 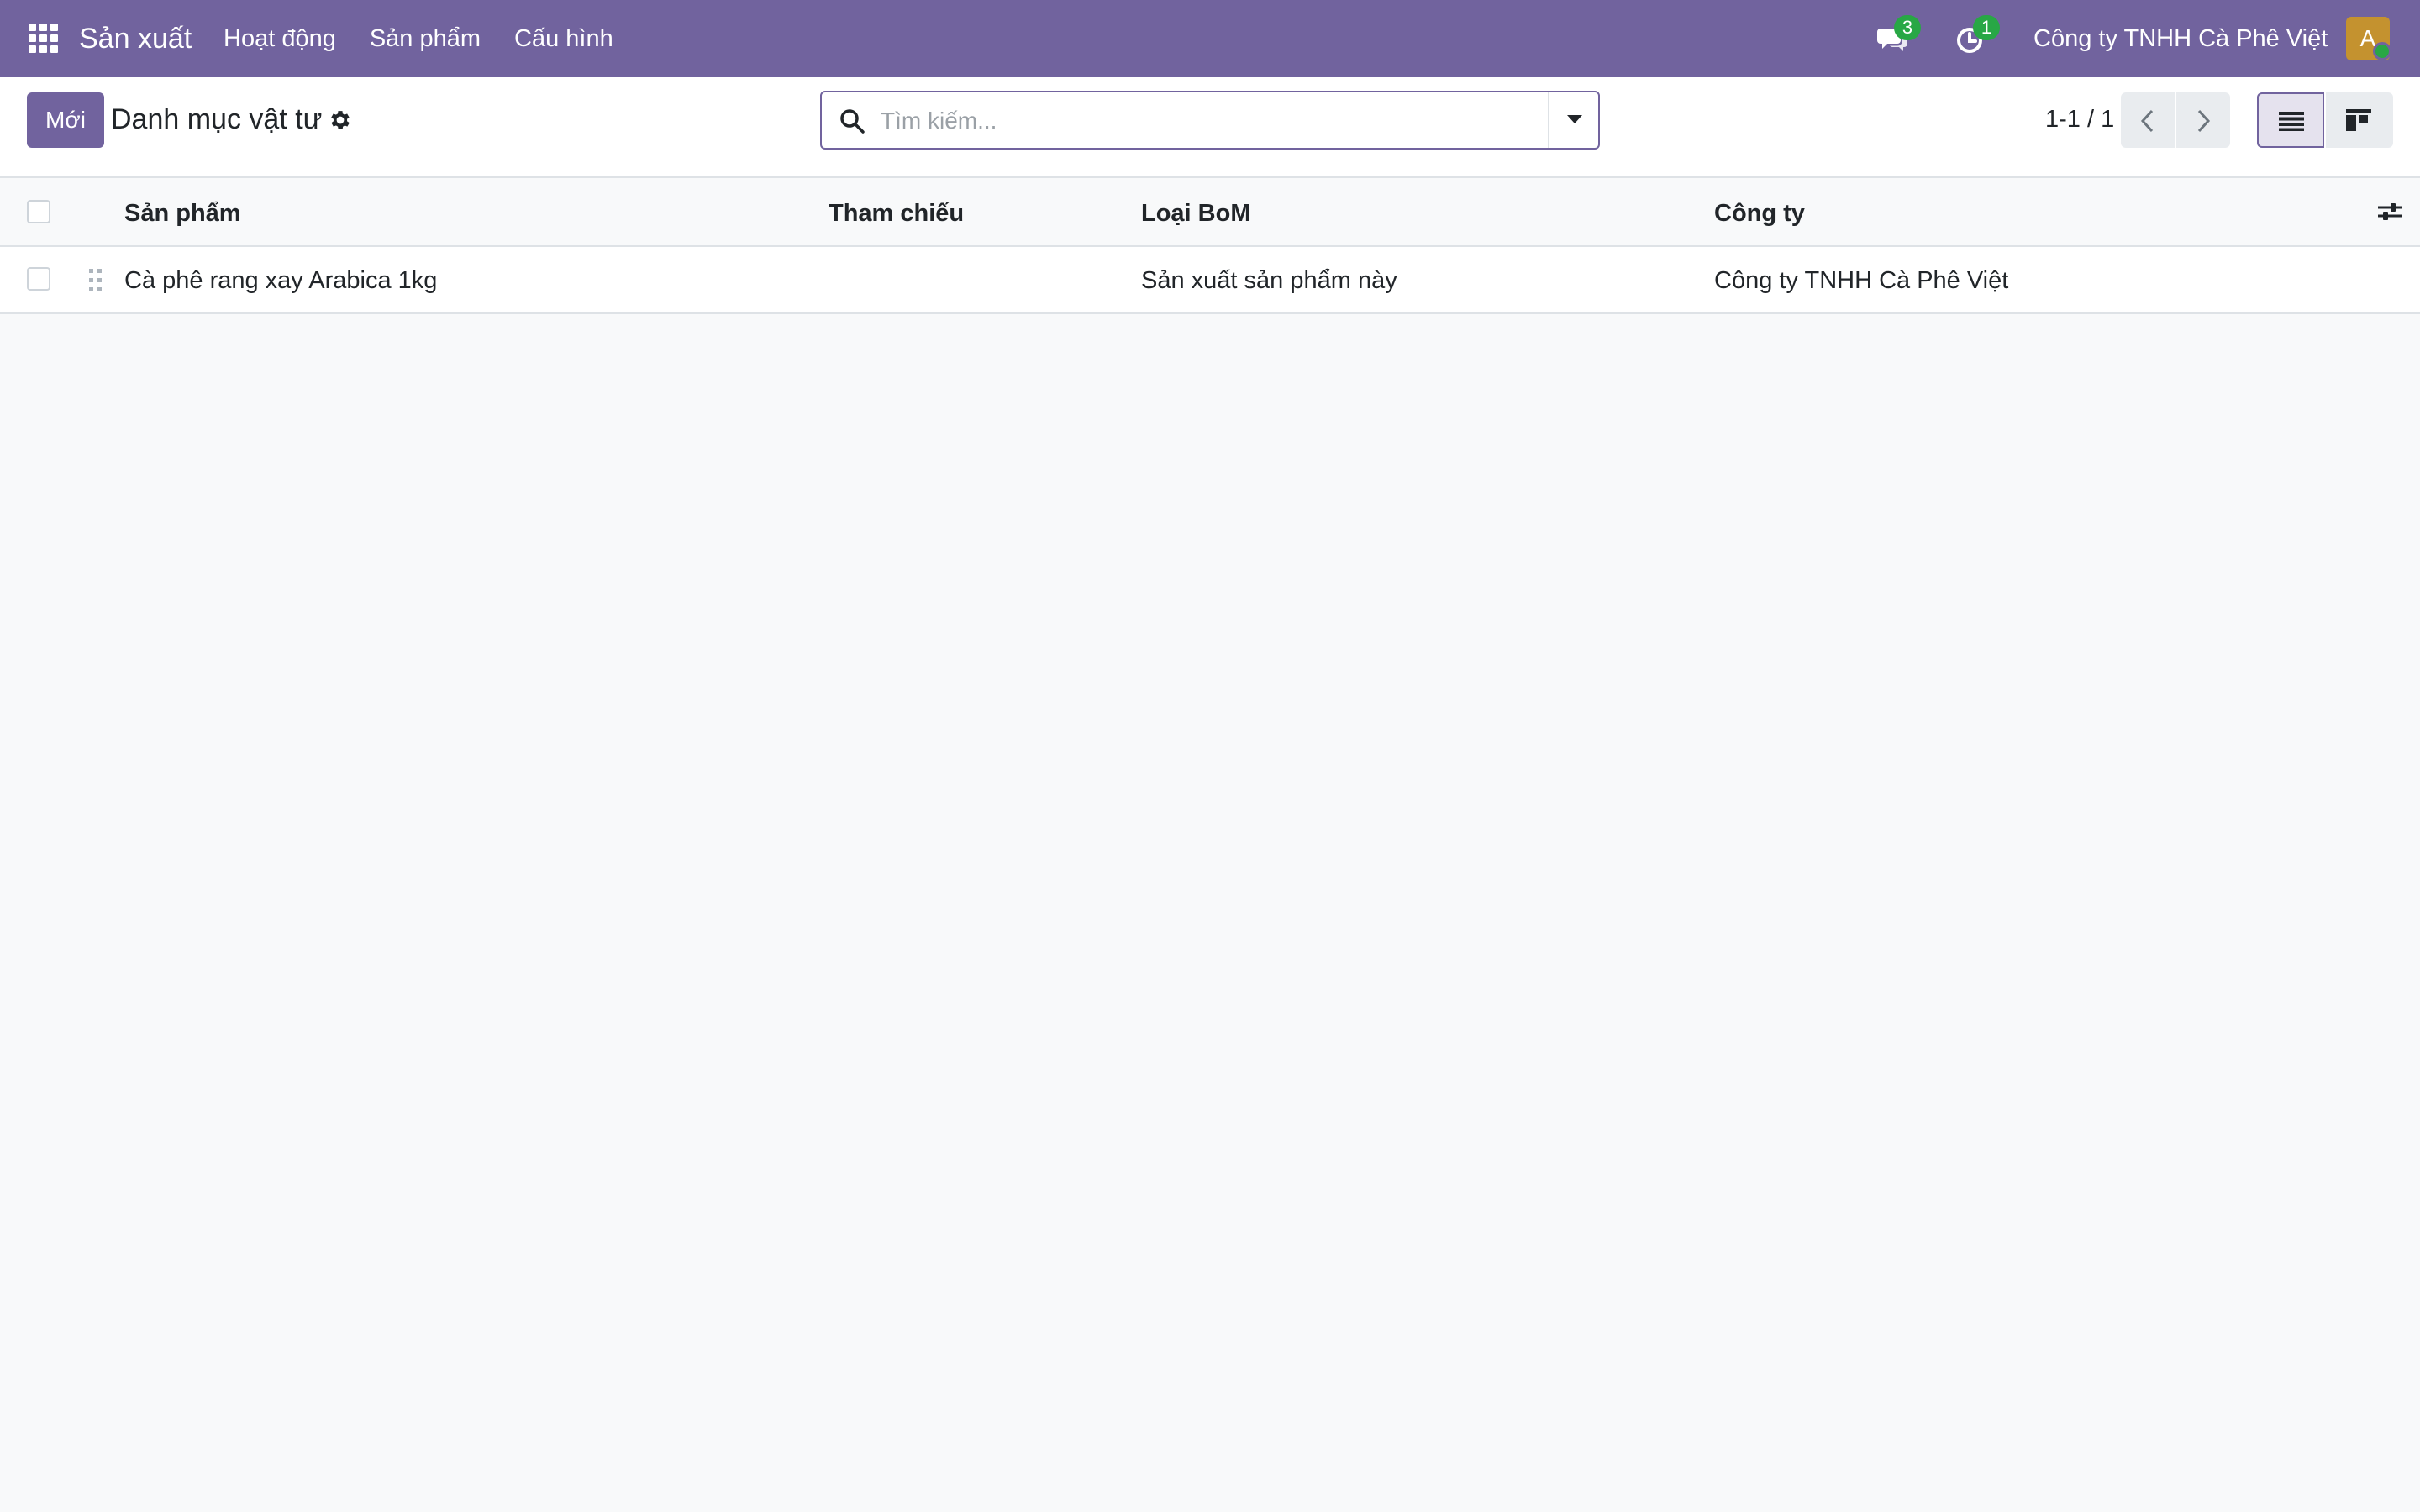 I want to click on column-header-product: Sản phẩm, so click(x=182, y=213).